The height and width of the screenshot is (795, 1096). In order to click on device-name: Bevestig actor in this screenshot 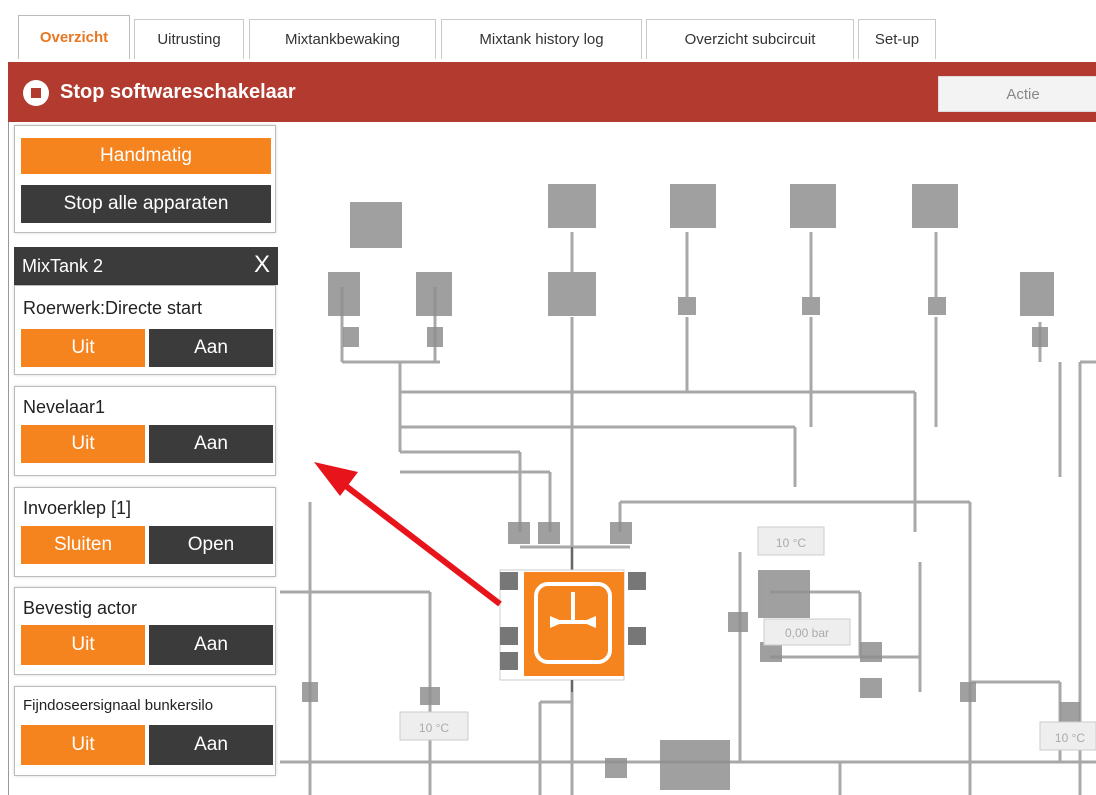, I will do `click(80, 608)`.